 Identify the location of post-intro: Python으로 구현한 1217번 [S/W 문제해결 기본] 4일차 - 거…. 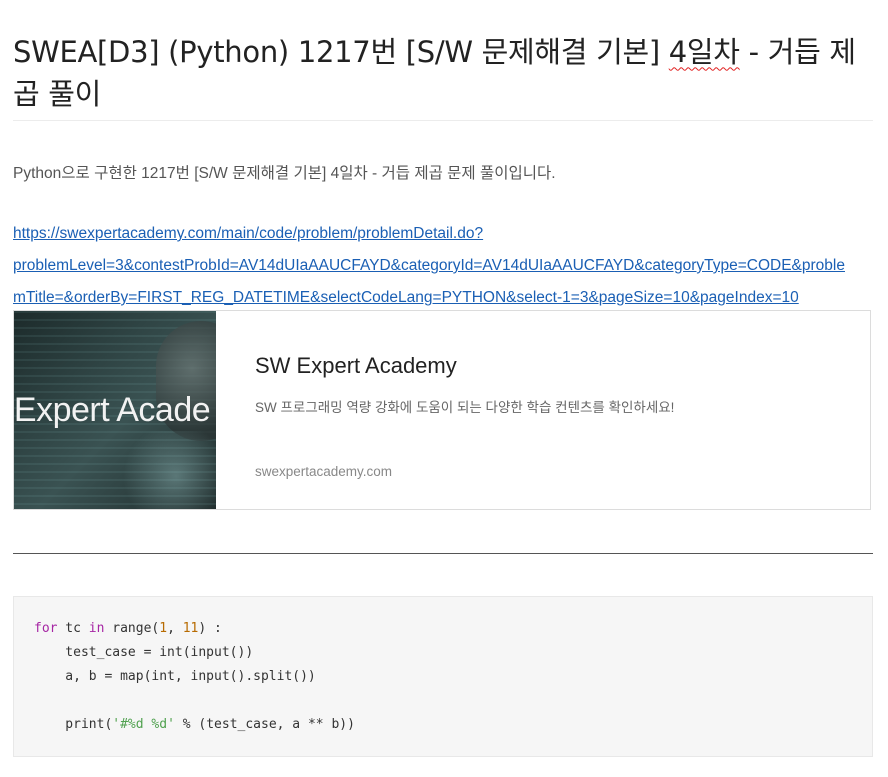
(284, 173).